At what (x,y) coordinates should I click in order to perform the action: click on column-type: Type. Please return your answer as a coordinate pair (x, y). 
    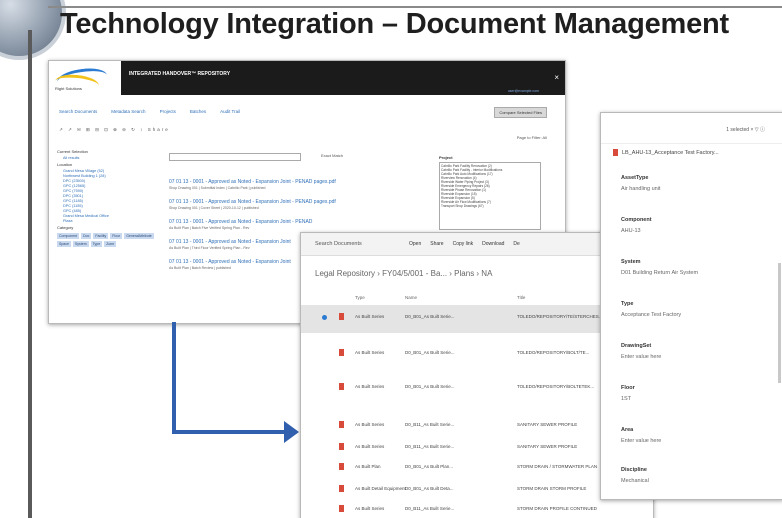
    Looking at the image, I should click on (360, 297).